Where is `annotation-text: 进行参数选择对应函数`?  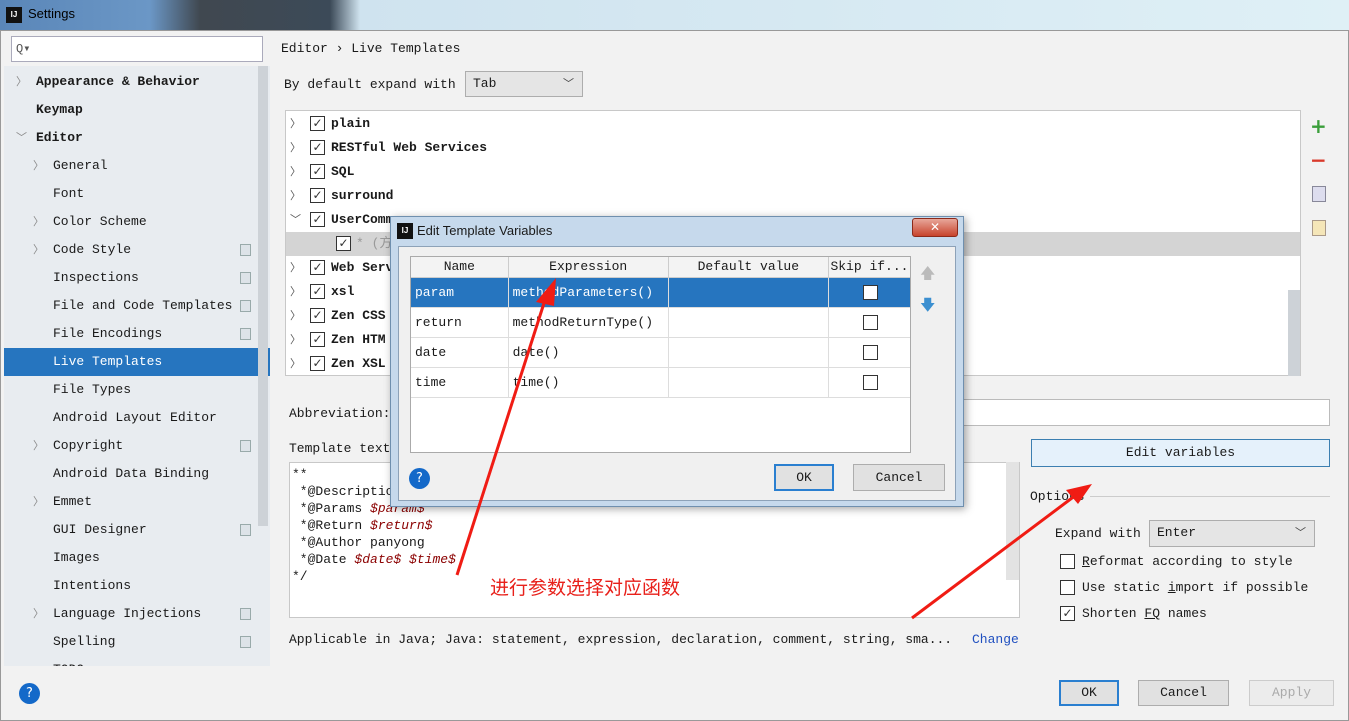 annotation-text: 进行参数选择对应函数 is located at coordinates (585, 588).